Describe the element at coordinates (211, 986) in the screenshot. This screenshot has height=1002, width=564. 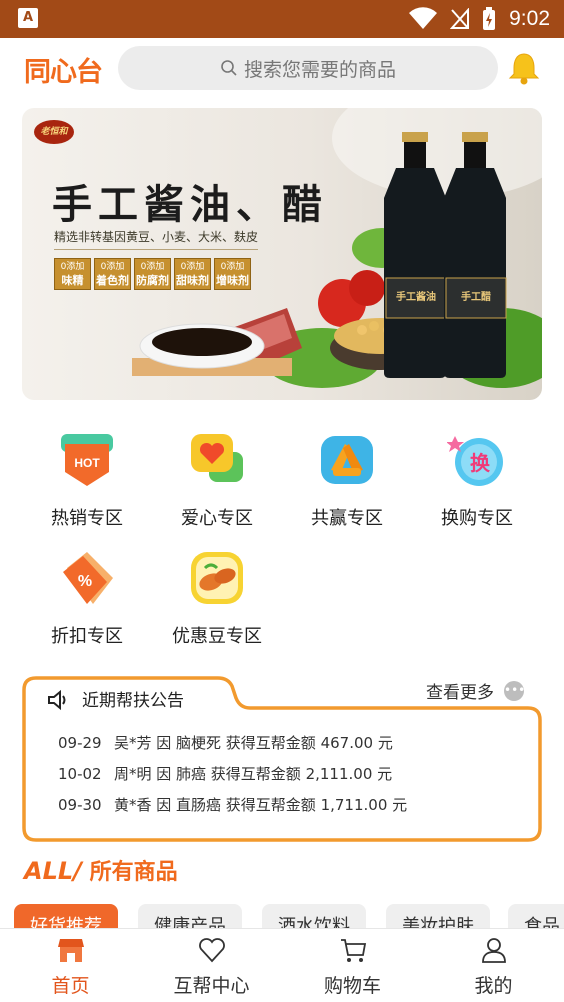
I see `nav-label: 互帮中心` at that location.